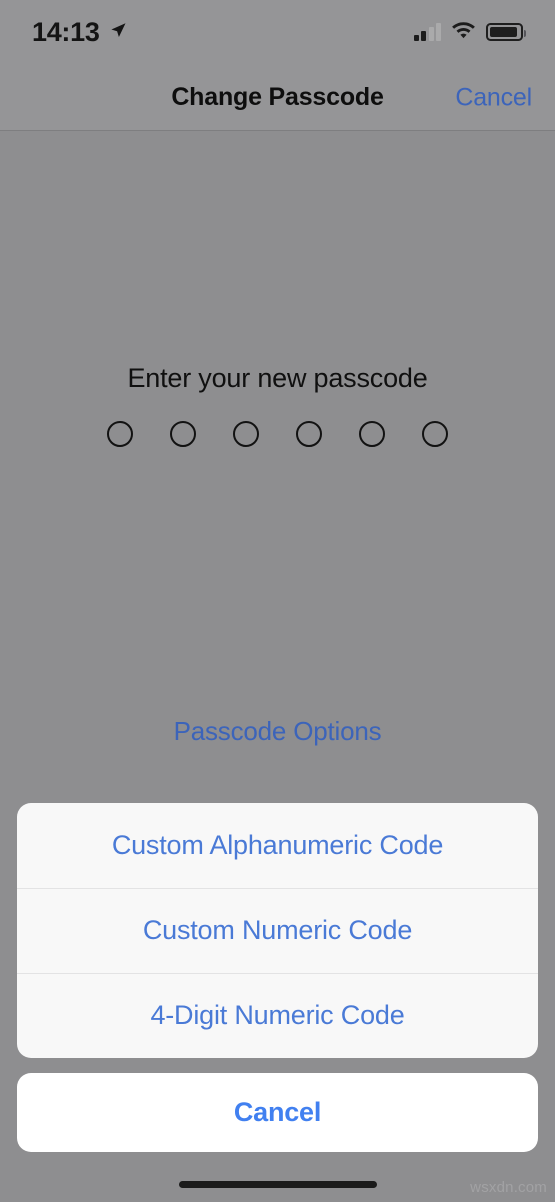 The width and height of the screenshot is (555, 1202). Describe the element at coordinates (463, 32) in the screenshot. I see `wifi-icon` at that location.